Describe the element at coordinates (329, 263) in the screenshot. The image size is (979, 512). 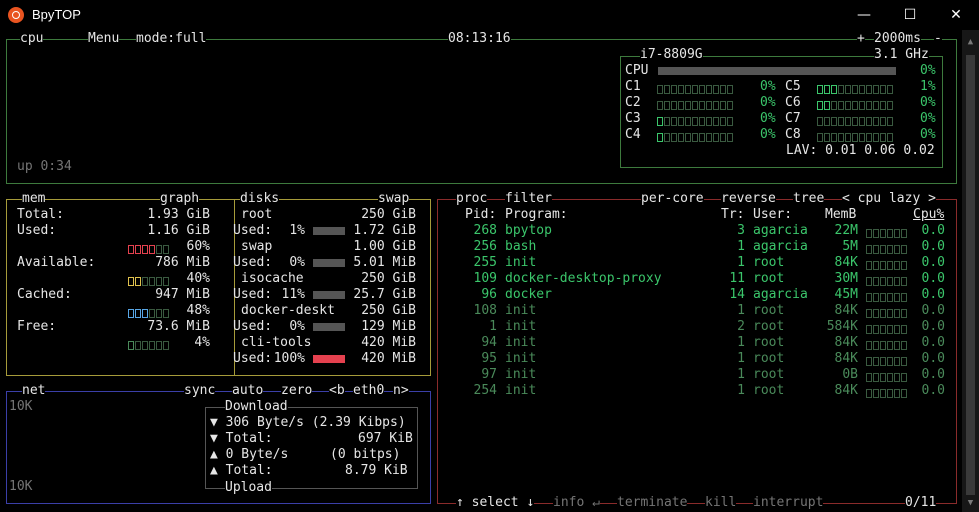
I see `disk-usage-meter` at that location.